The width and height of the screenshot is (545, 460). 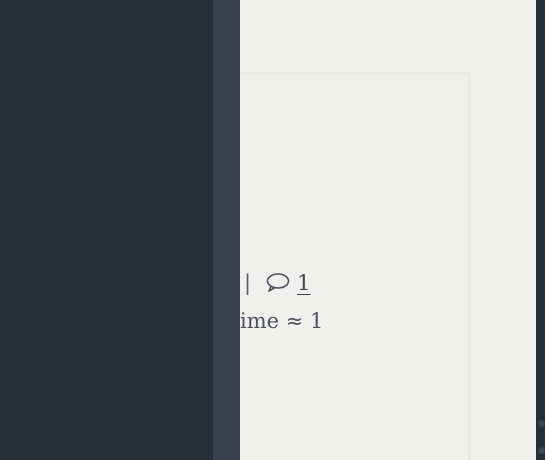 I want to click on comment-count-link: 1, so click(x=303, y=283).